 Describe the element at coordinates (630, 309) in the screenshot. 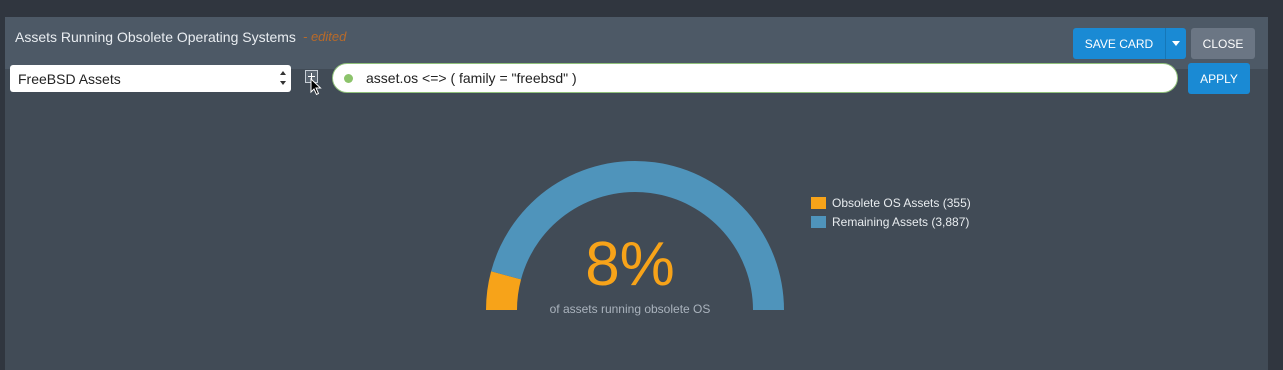

I see `gauge-caption: of assets running obsolete OS` at that location.